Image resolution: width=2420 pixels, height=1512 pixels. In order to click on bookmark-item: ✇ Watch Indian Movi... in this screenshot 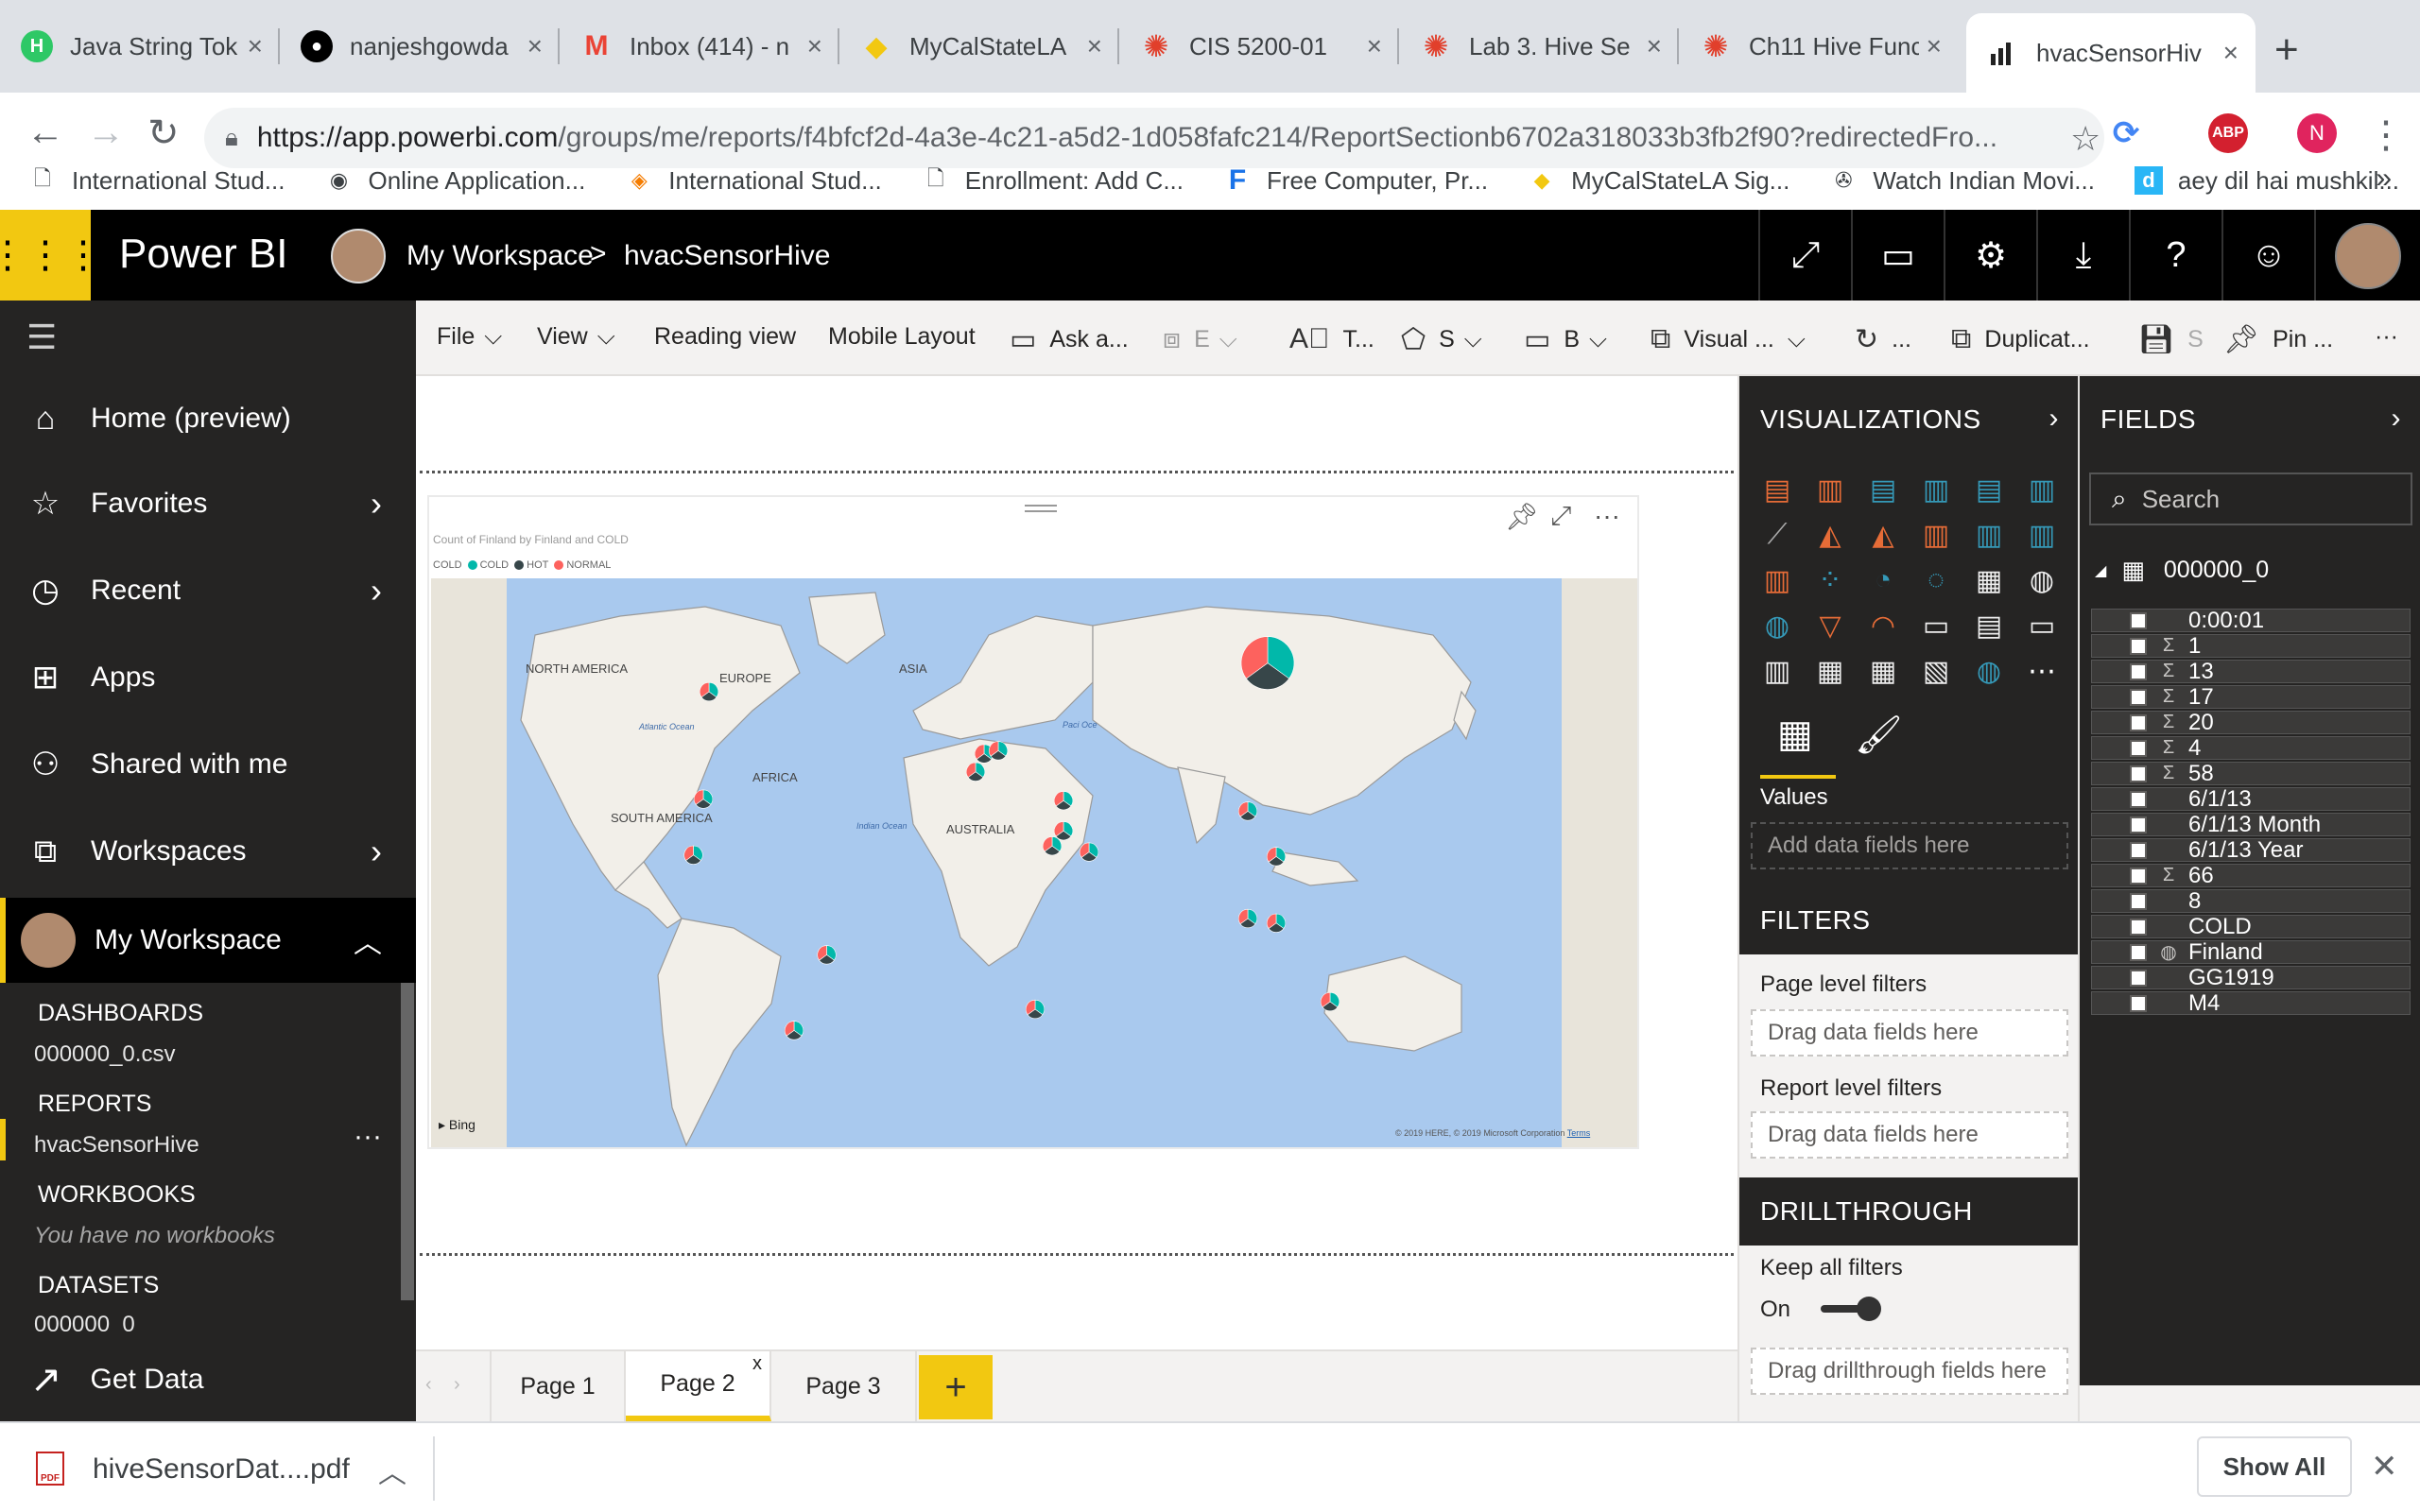, I will do `click(1962, 181)`.